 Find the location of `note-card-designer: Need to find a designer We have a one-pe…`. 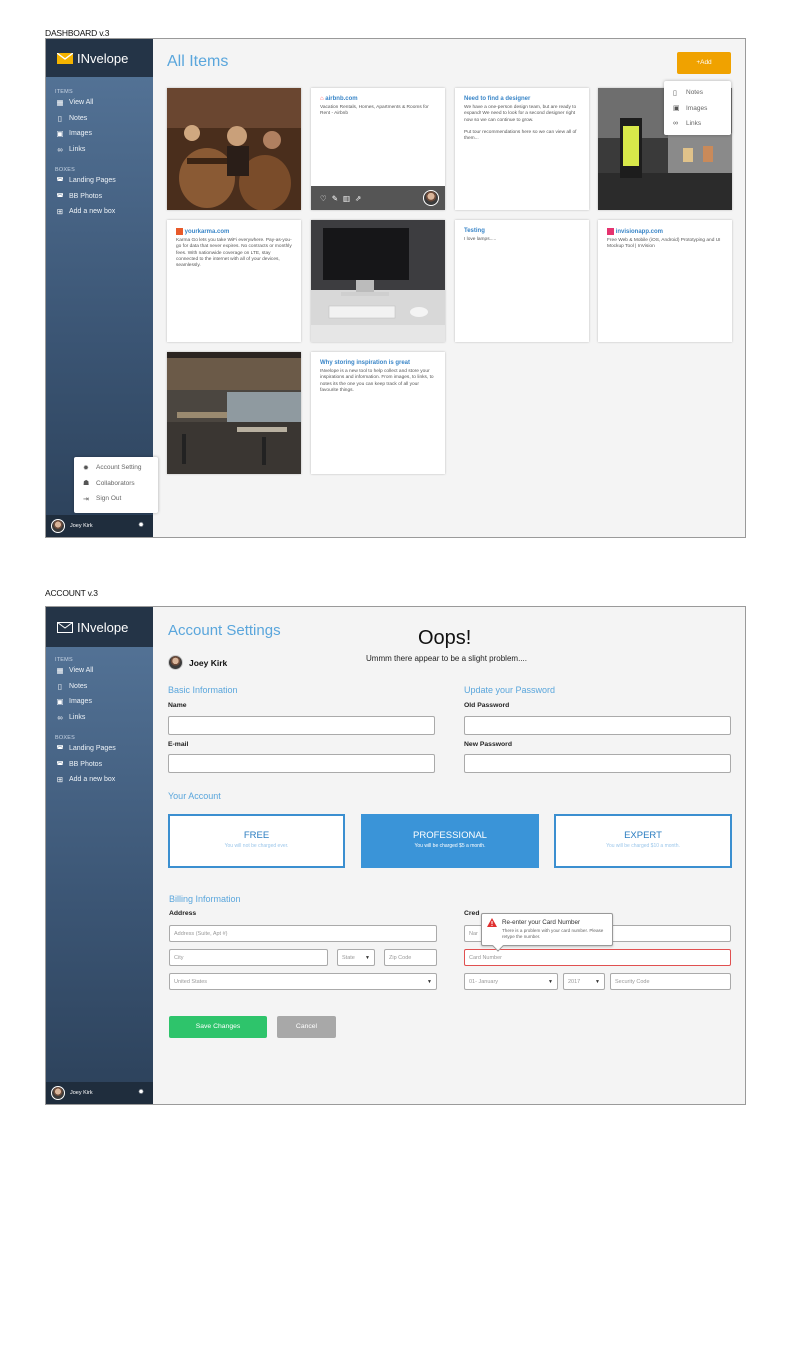

note-card-designer: Need to find a designer We have a one-pe… is located at coordinates (522, 149).